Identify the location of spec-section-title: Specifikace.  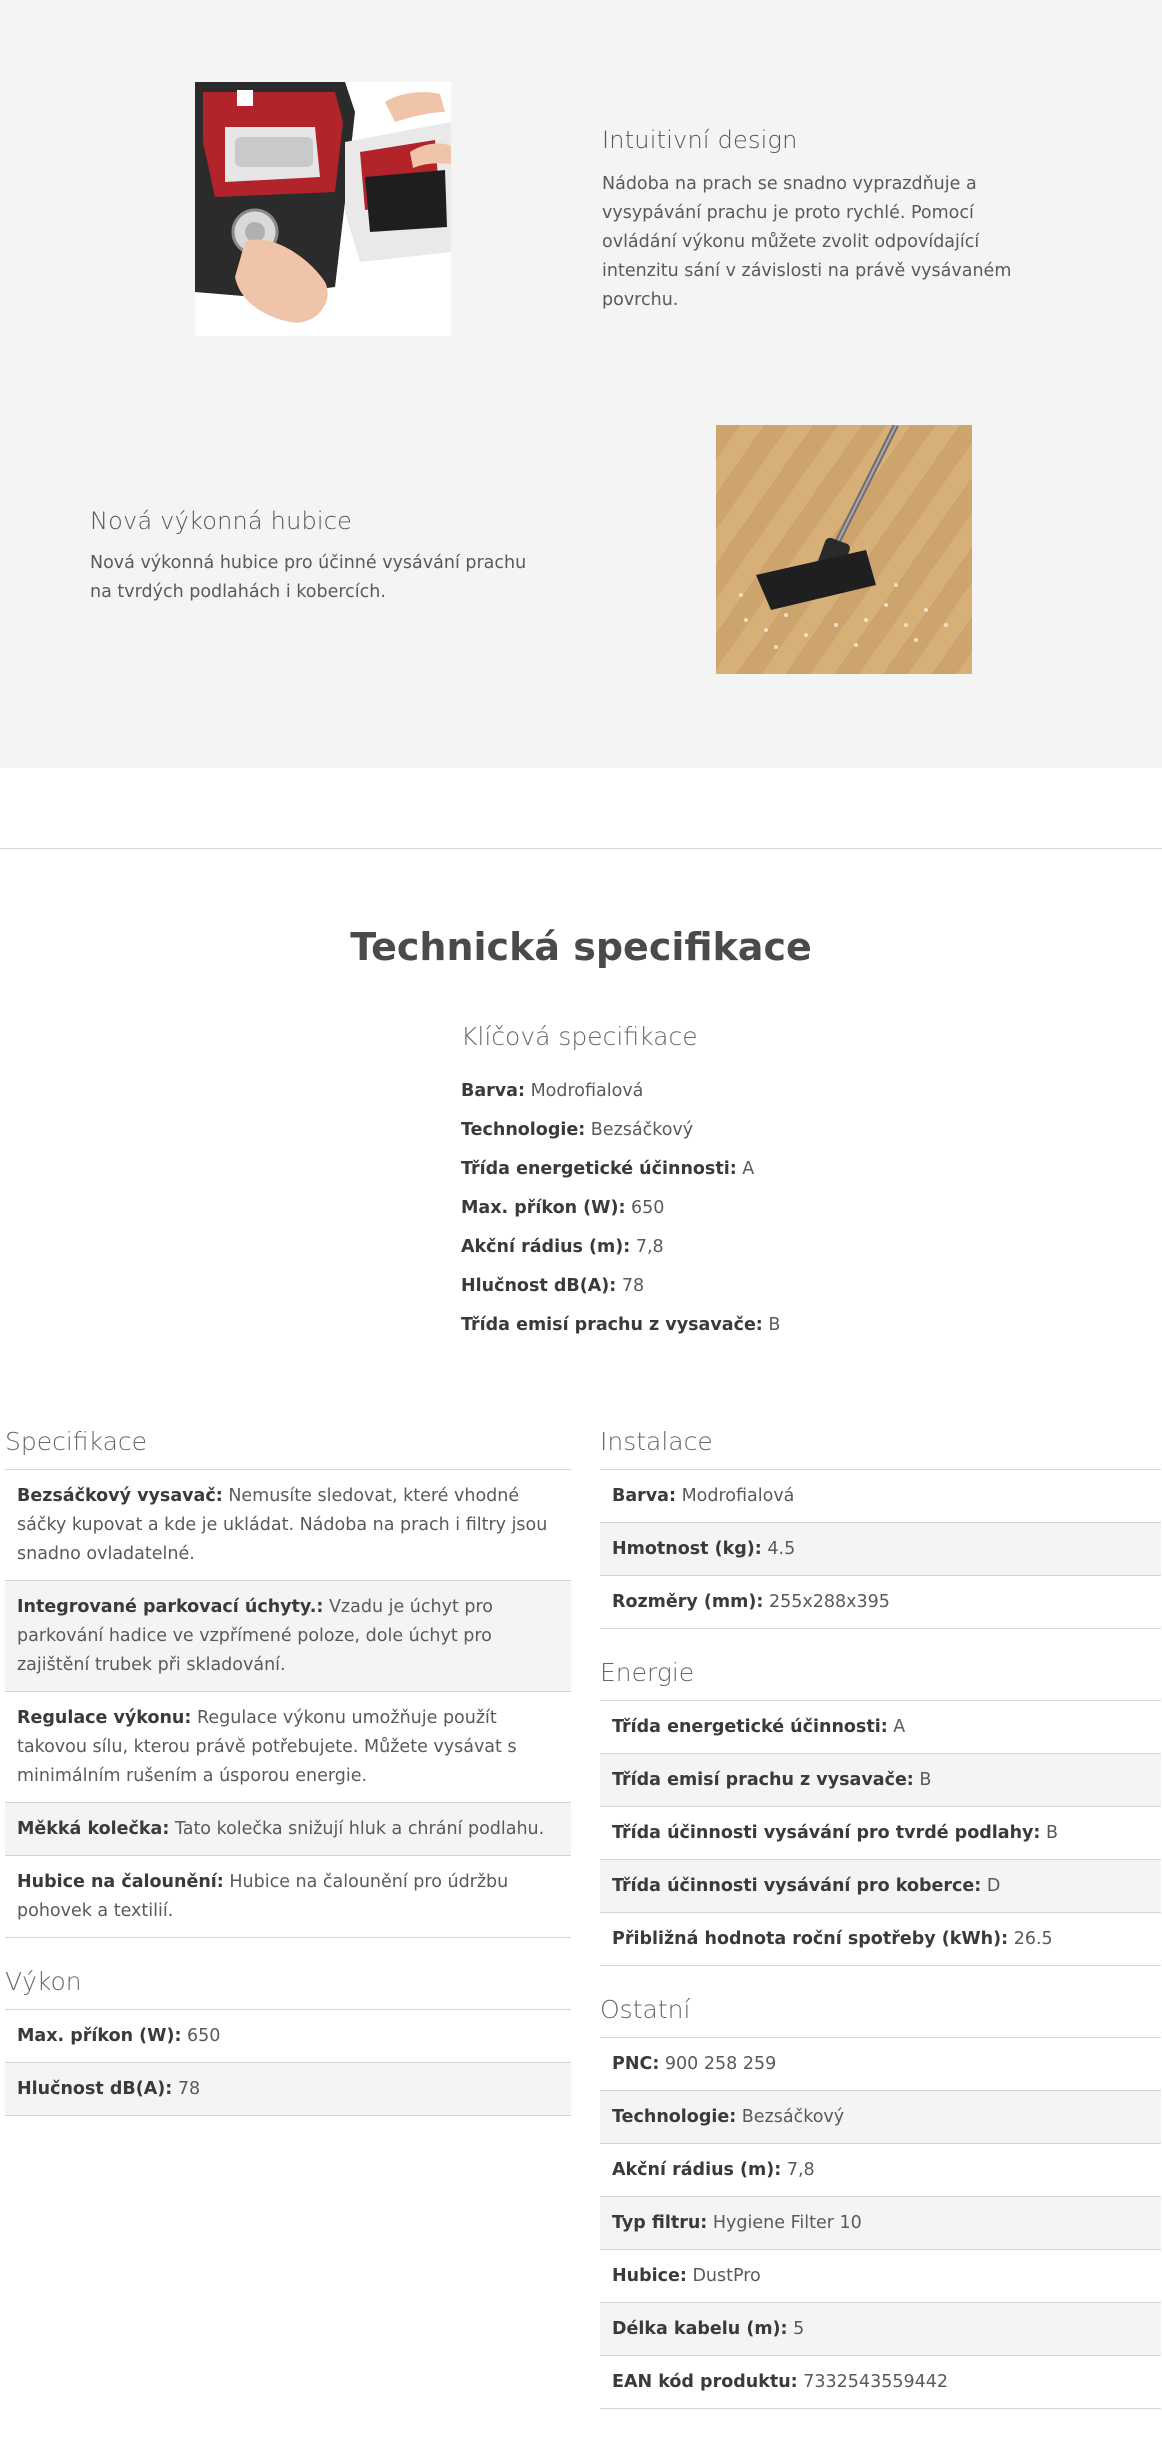
(76, 1441).